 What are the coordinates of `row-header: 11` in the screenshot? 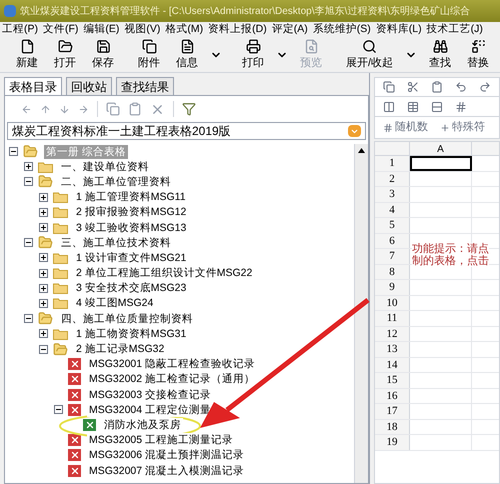 It's located at (392, 318).